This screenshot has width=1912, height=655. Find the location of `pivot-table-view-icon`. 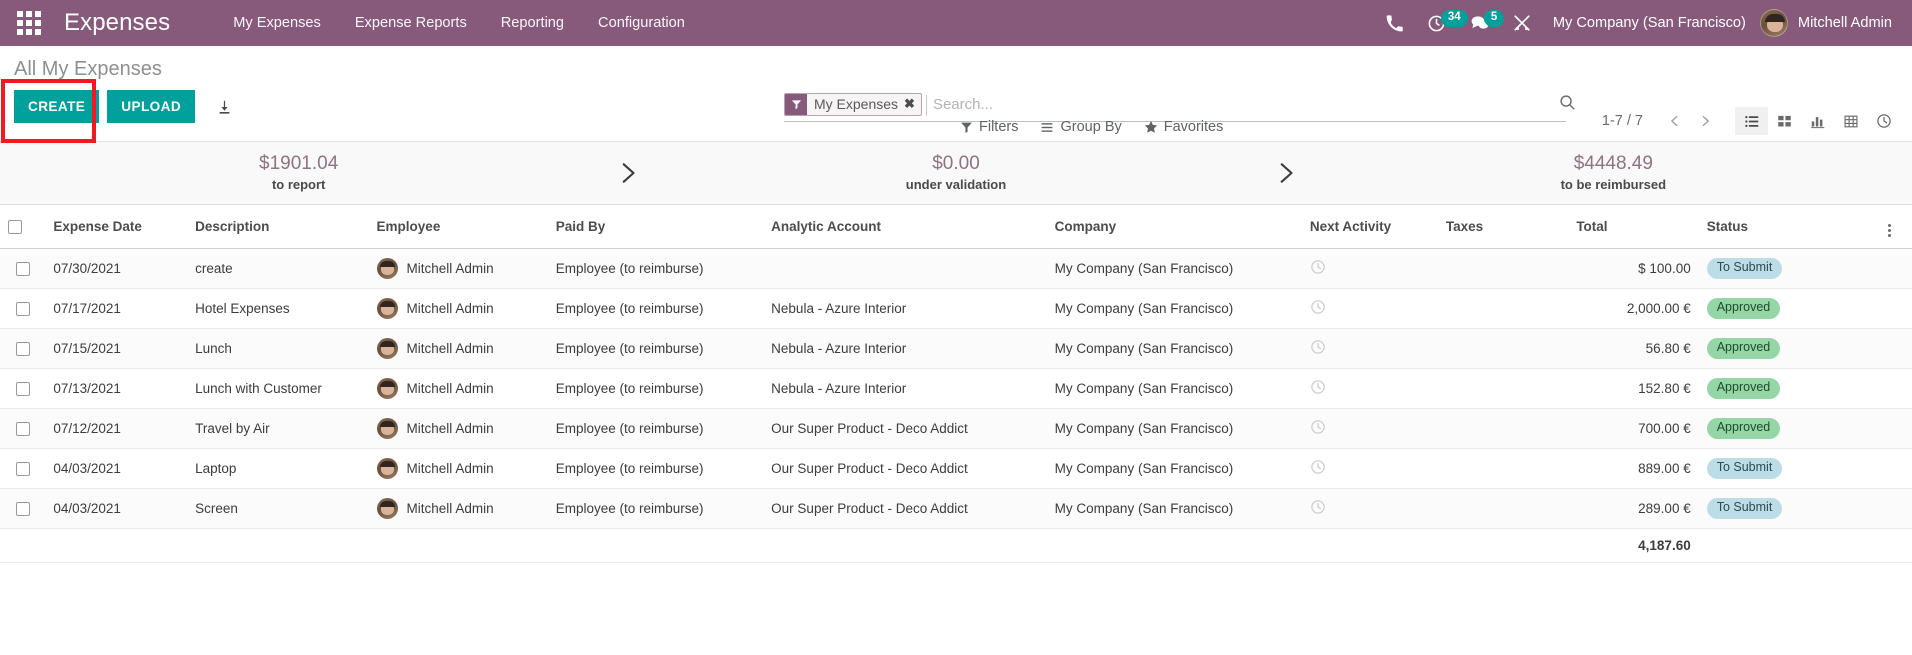

pivot-table-view-icon is located at coordinates (1850, 121).